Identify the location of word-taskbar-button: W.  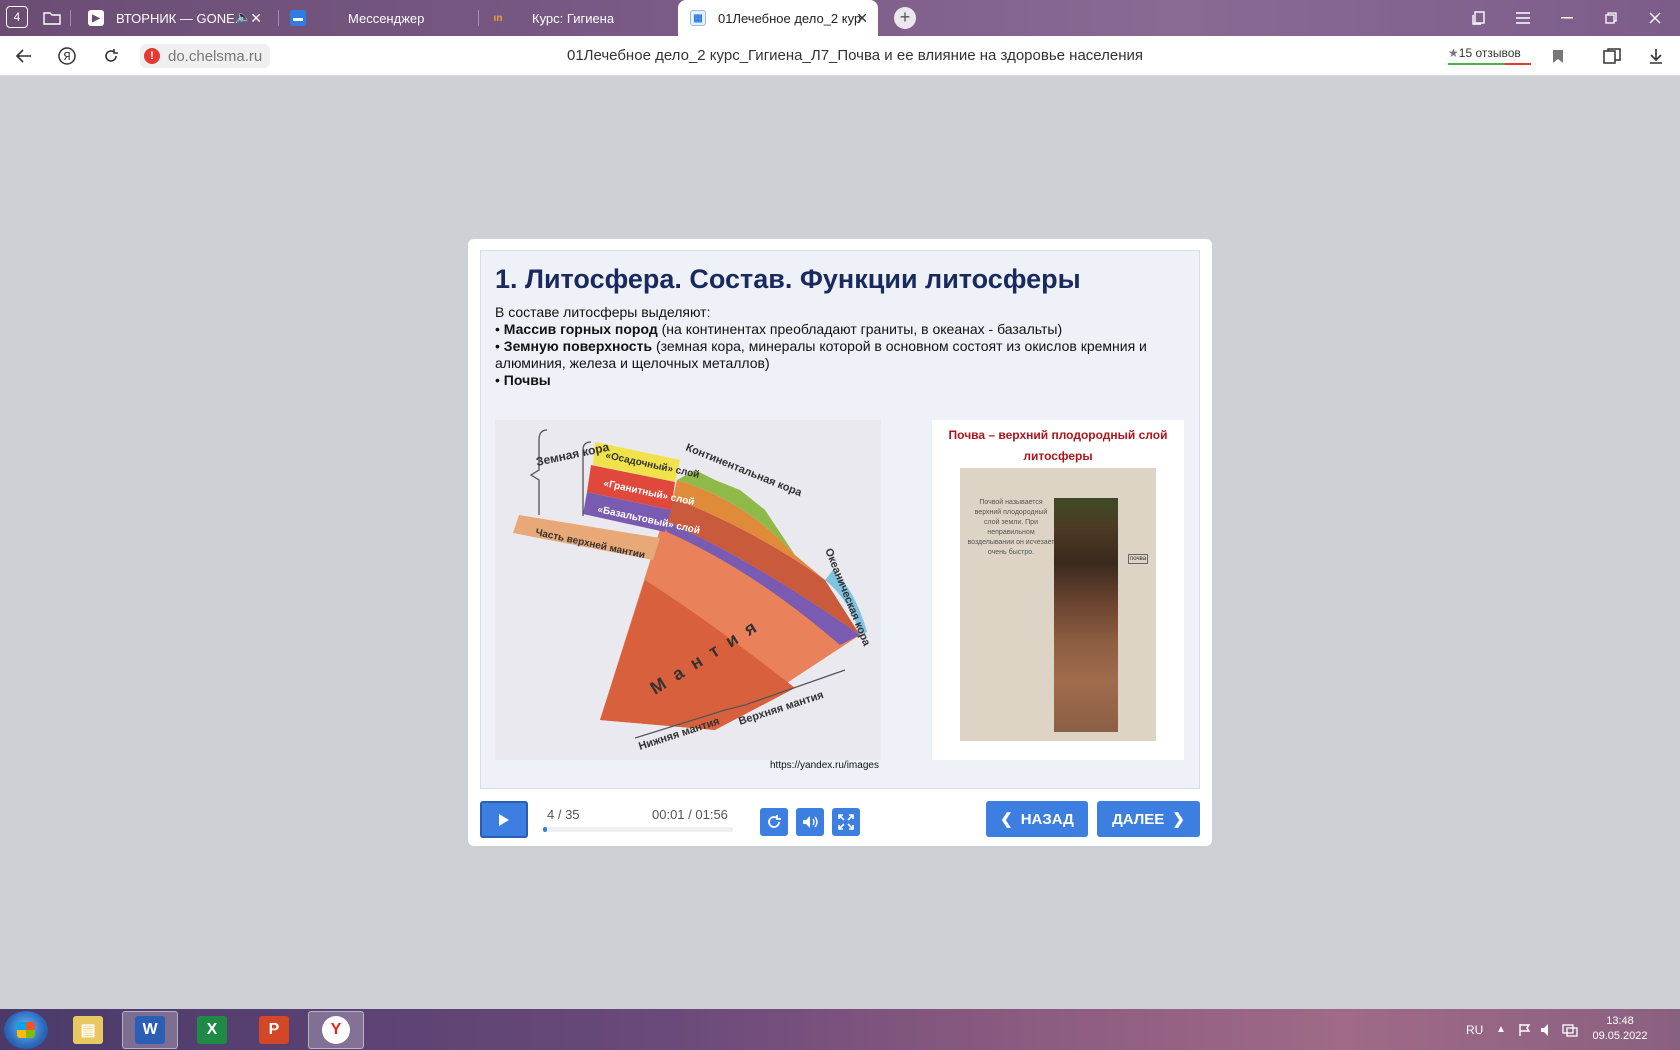
(150, 1030).